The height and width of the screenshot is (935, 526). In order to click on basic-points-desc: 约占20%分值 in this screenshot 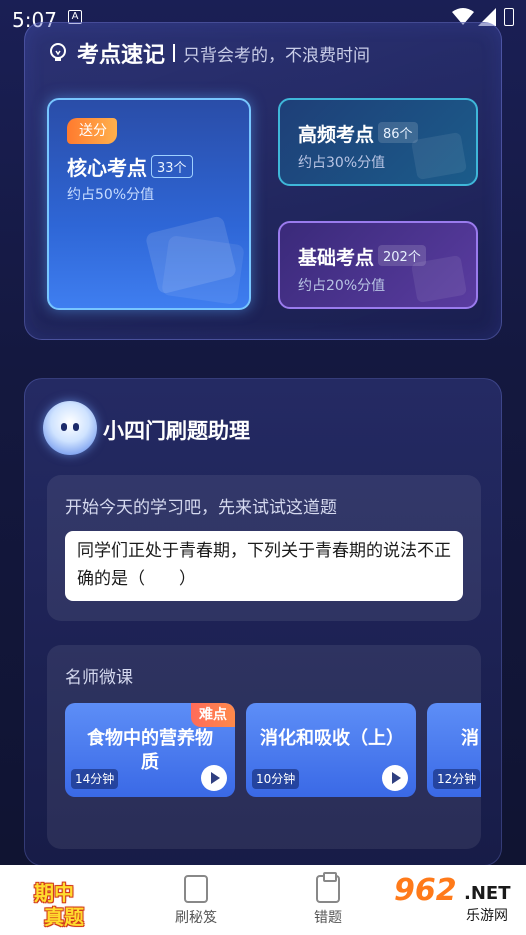, I will do `click(342, 286)`.